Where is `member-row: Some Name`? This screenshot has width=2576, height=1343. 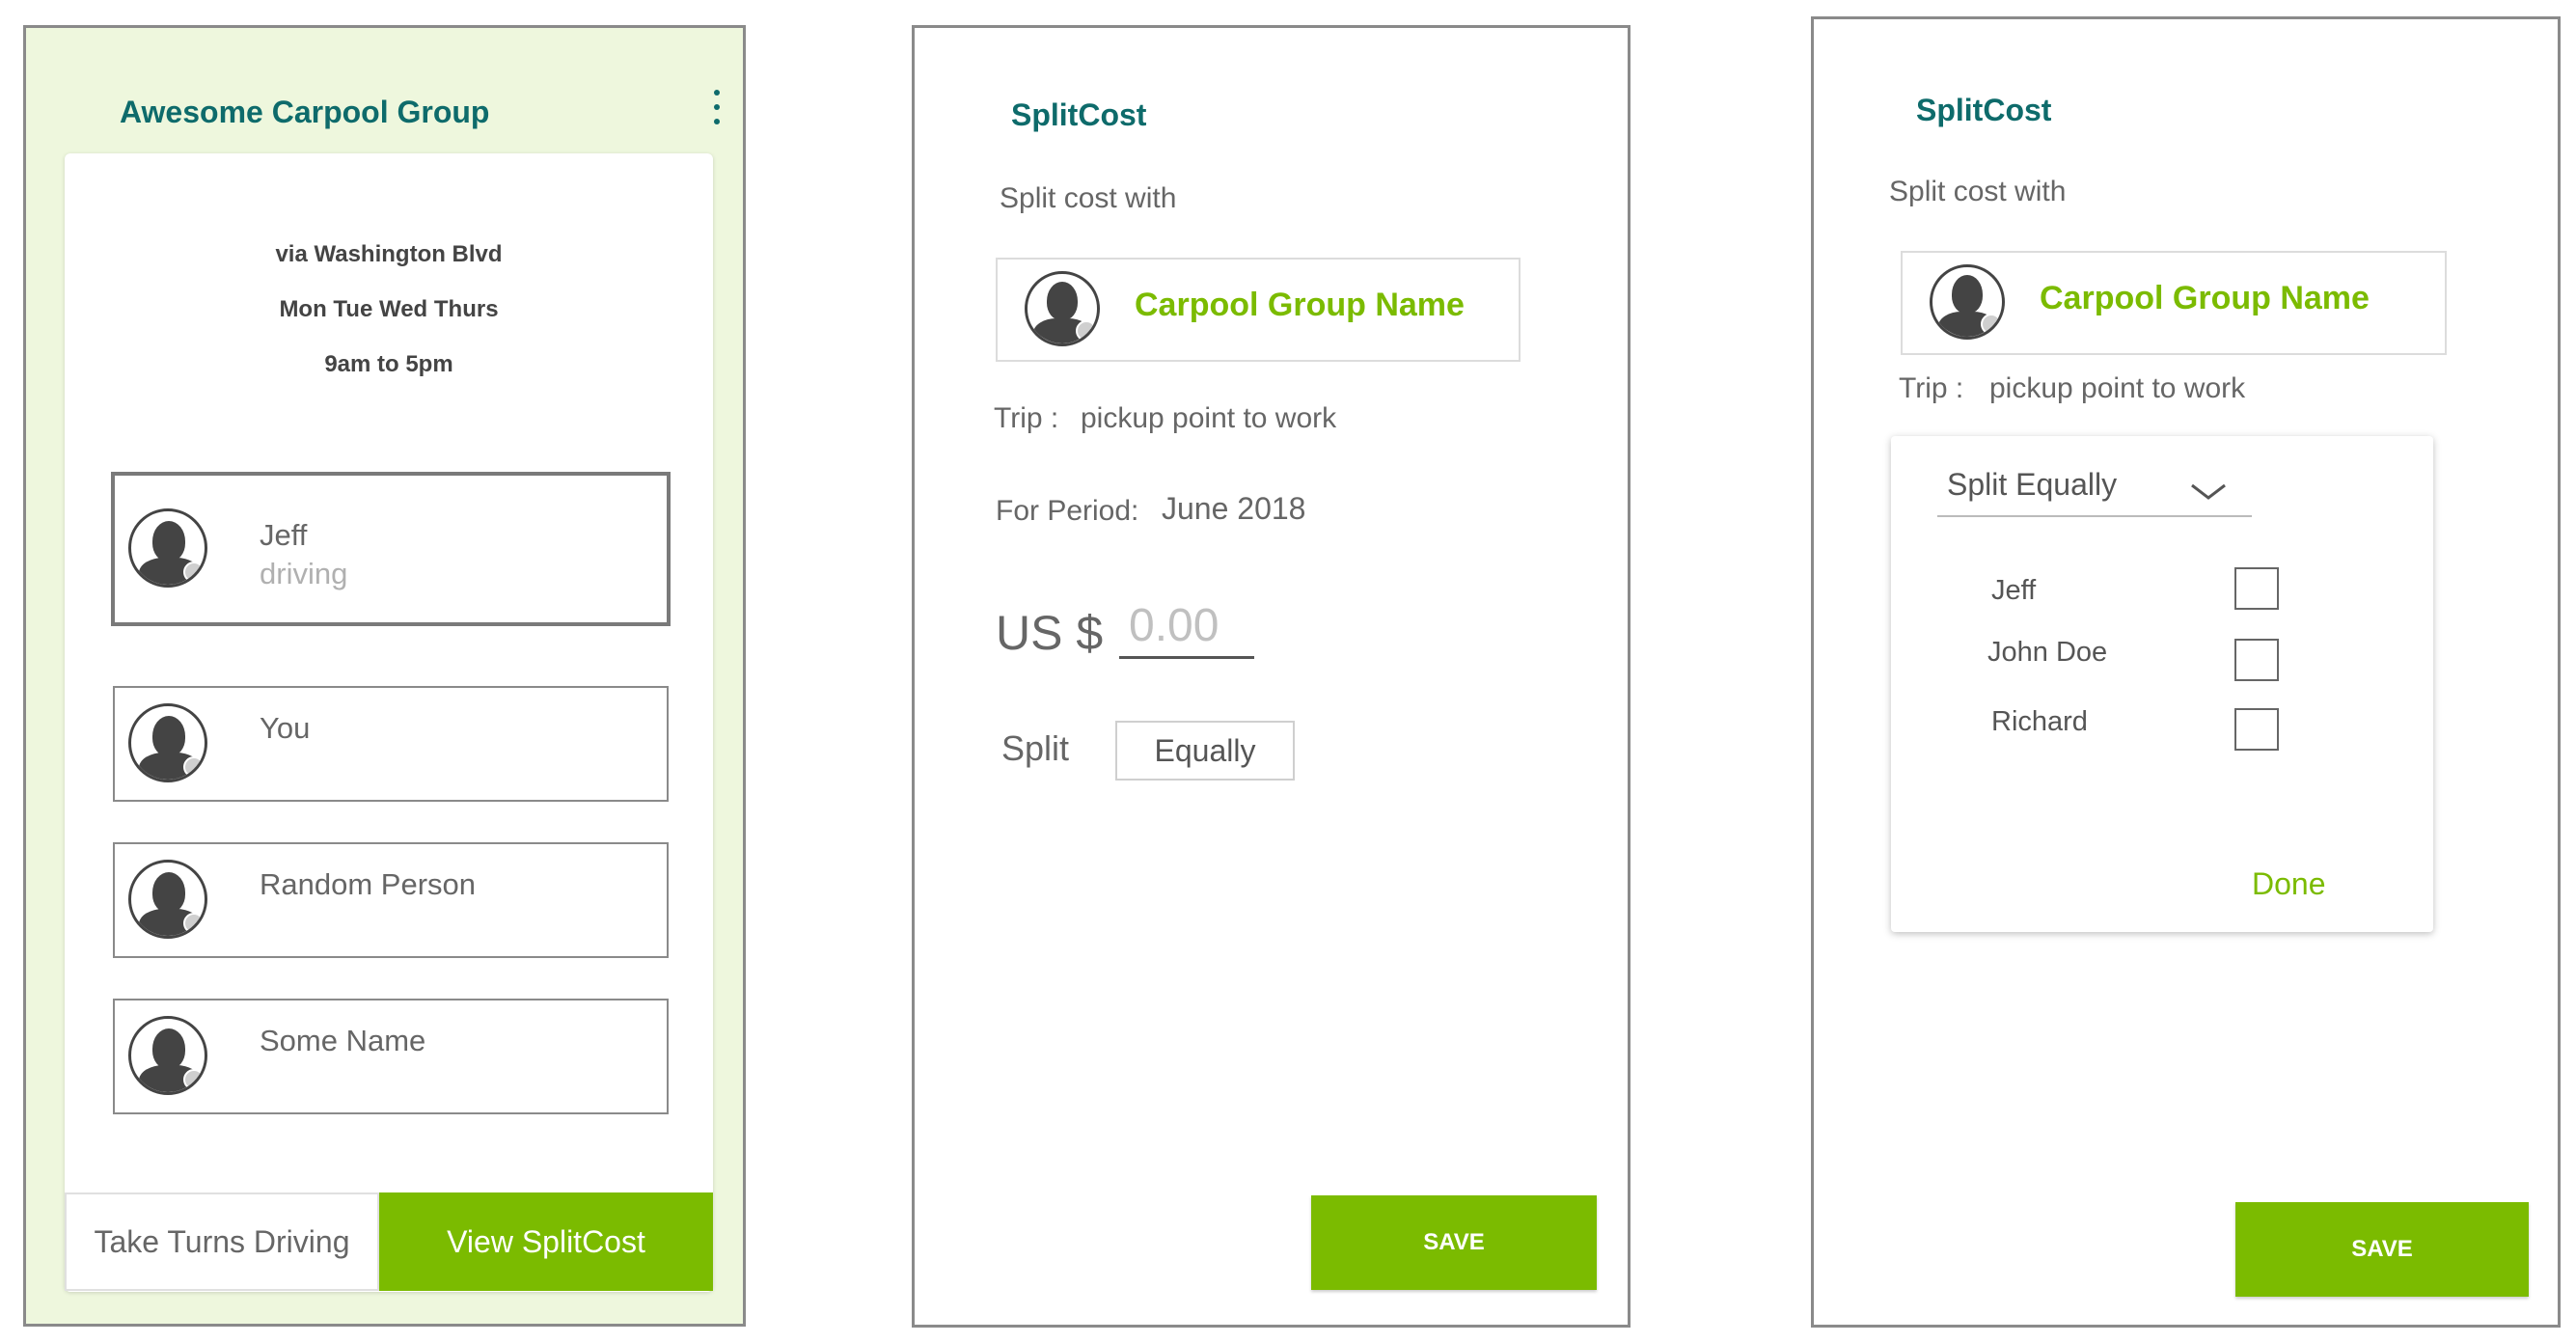
member-row: Some Name is located at coordinates (391, 1056).